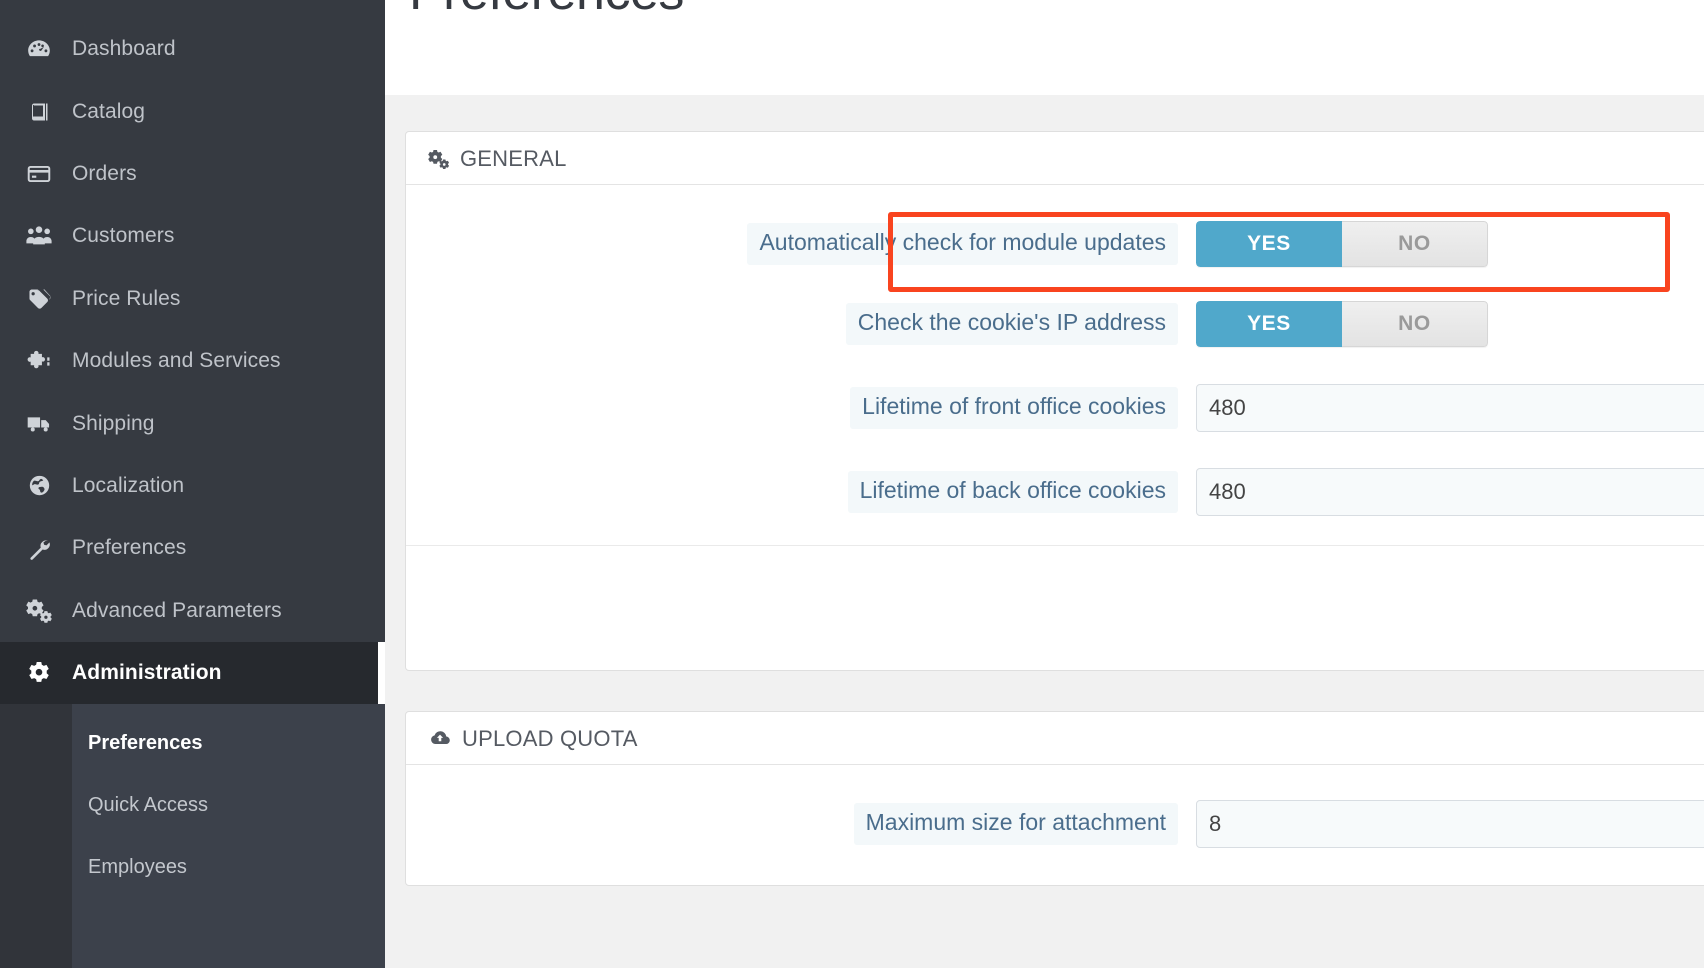  What do you see at coordinates (126, 298) in the screenshot?
I see `sidebar-item-label: Price Rules` at bounding box center [126, 298].